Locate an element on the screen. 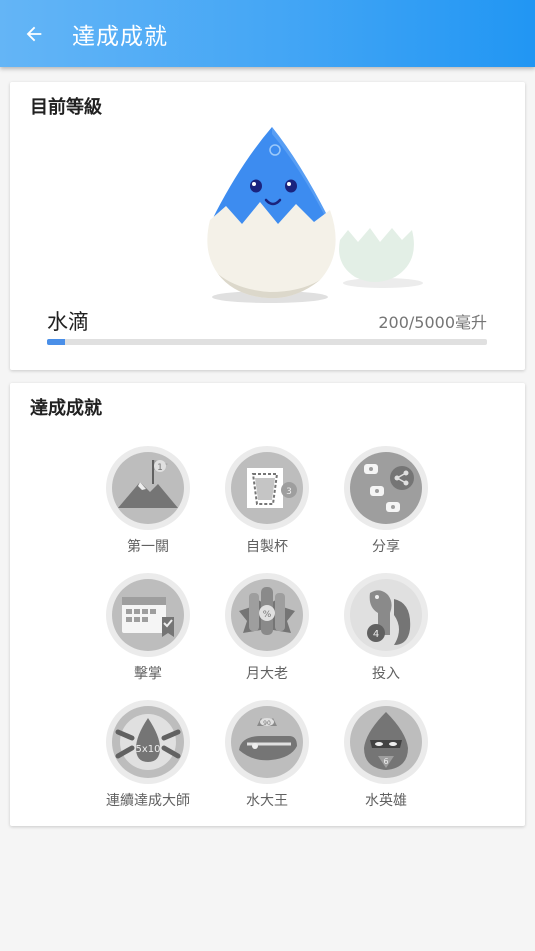  achievement-streak-master: 5x10 連續達成大師 is located at coordinates (148, 755).